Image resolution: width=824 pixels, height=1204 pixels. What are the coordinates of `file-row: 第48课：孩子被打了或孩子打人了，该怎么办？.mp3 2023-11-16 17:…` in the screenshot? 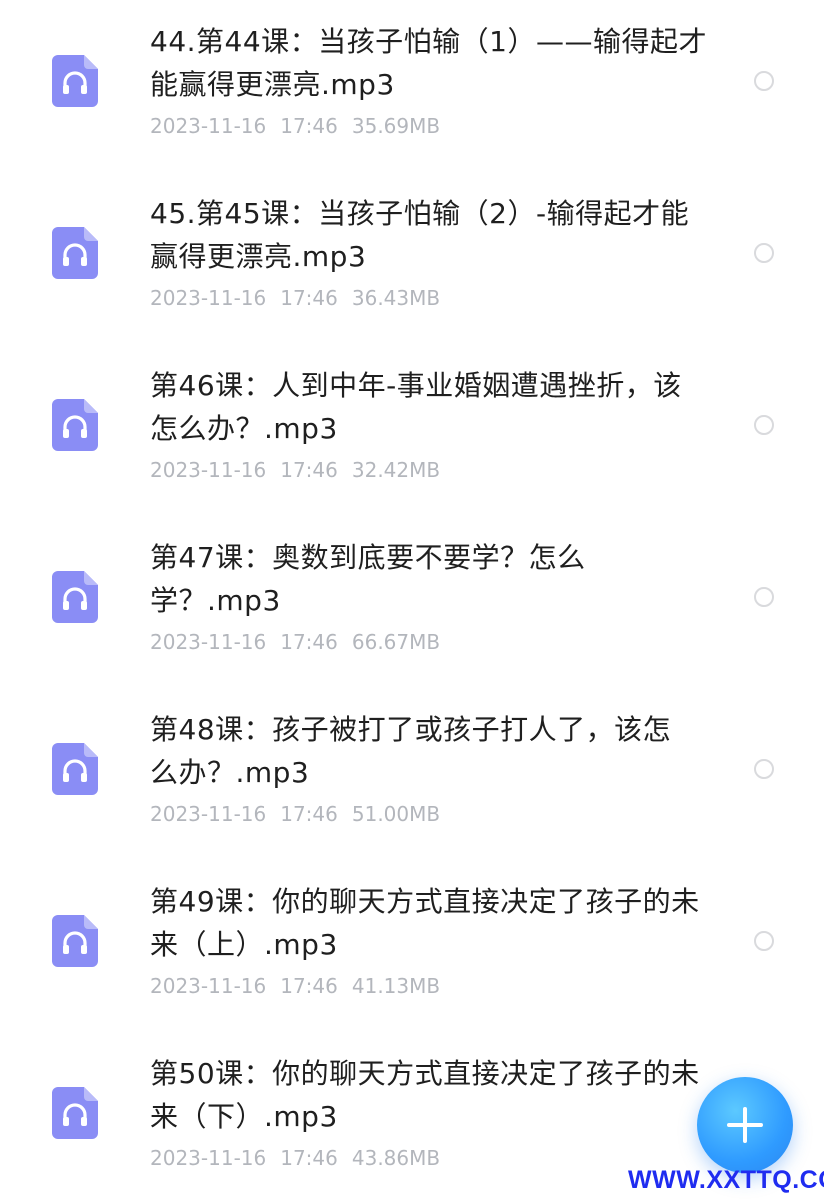 It's located at (412, 774).